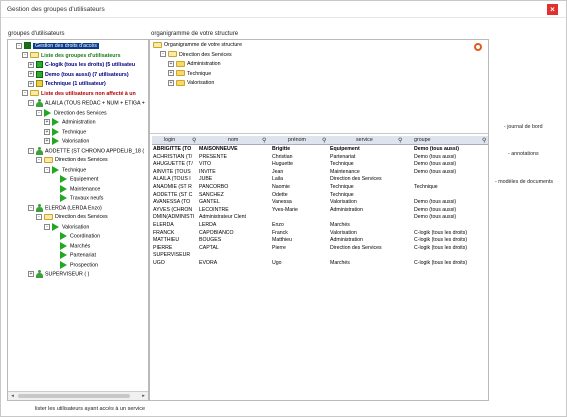 This screenshot has height=417, width=567. What do you see at coordinates (86, 103) in the screenshot?
I see `tree-node: - ALAILA (TOUS REDAC + NUM + ETIGA +` at bounding box center [86, 103].